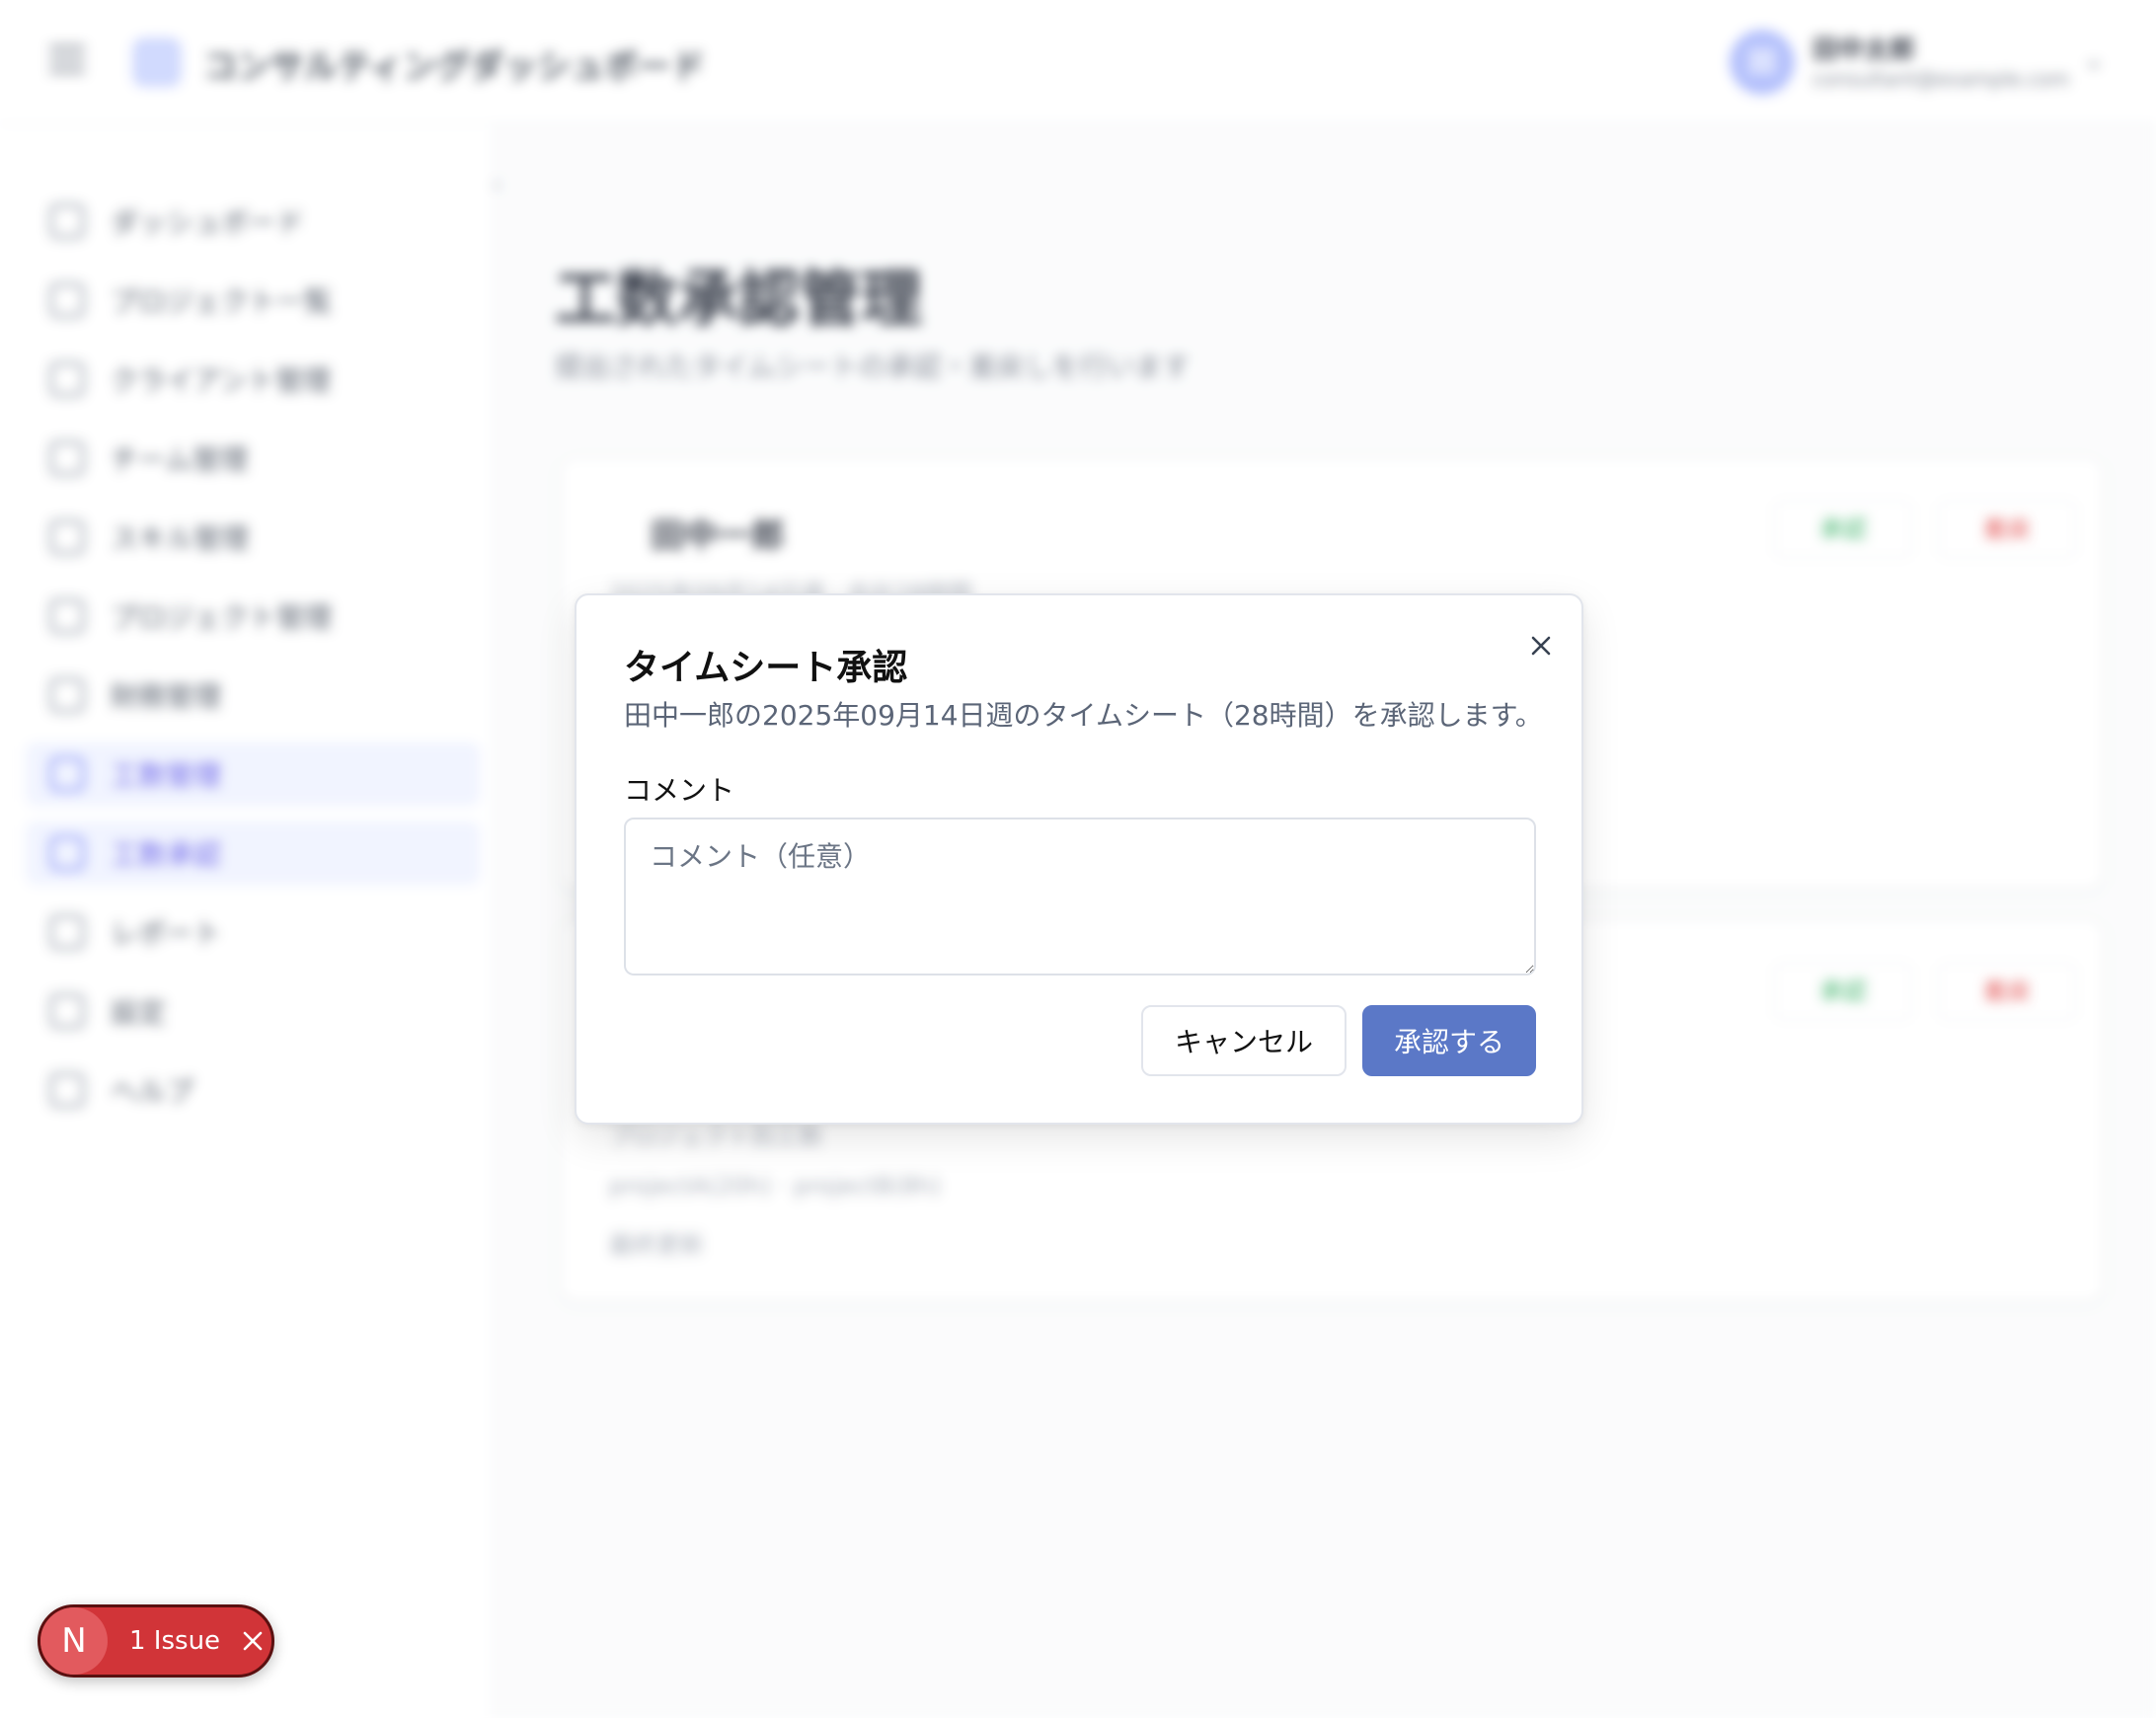  Describe the element at coordinates (1083, 716) in the screenshot. I see `dialog-description: 田中一郎の2025年09月14日週のタイムシート（28時間）を承認します。` at that location.